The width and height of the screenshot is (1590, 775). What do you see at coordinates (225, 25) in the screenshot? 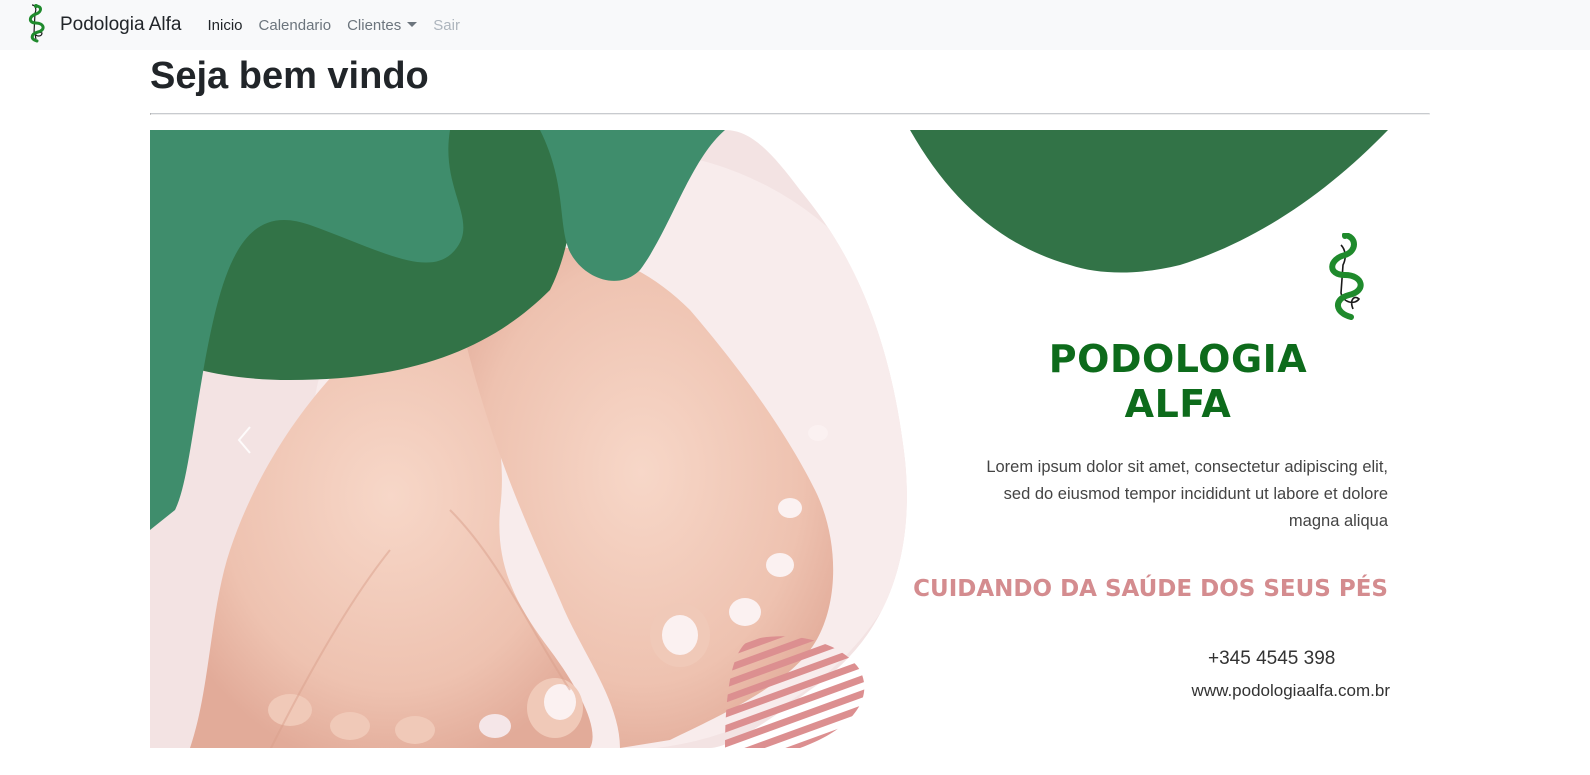
I see `nav-inicio: Inicio` at bounding box center [225, 25].